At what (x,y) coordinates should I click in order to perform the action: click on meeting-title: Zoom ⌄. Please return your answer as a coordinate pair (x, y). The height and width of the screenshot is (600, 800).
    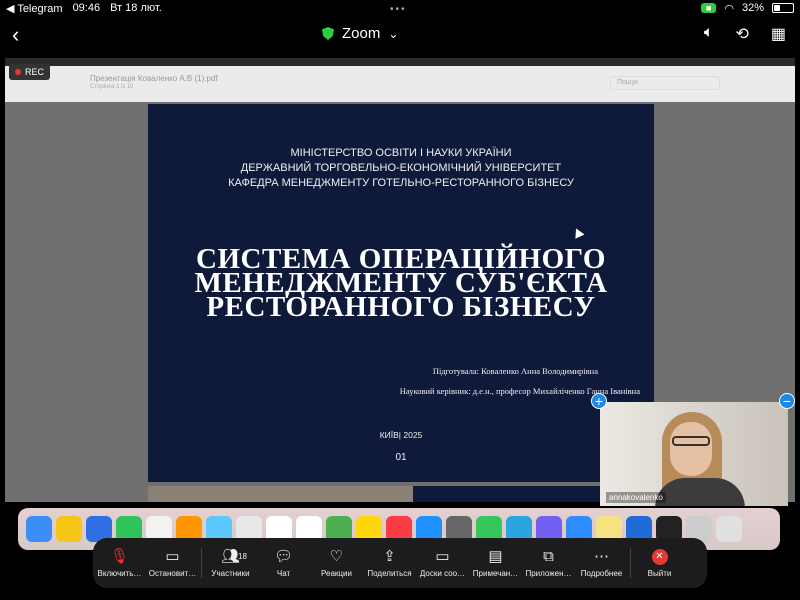
    Looking at the image, I should click on (360, 33).